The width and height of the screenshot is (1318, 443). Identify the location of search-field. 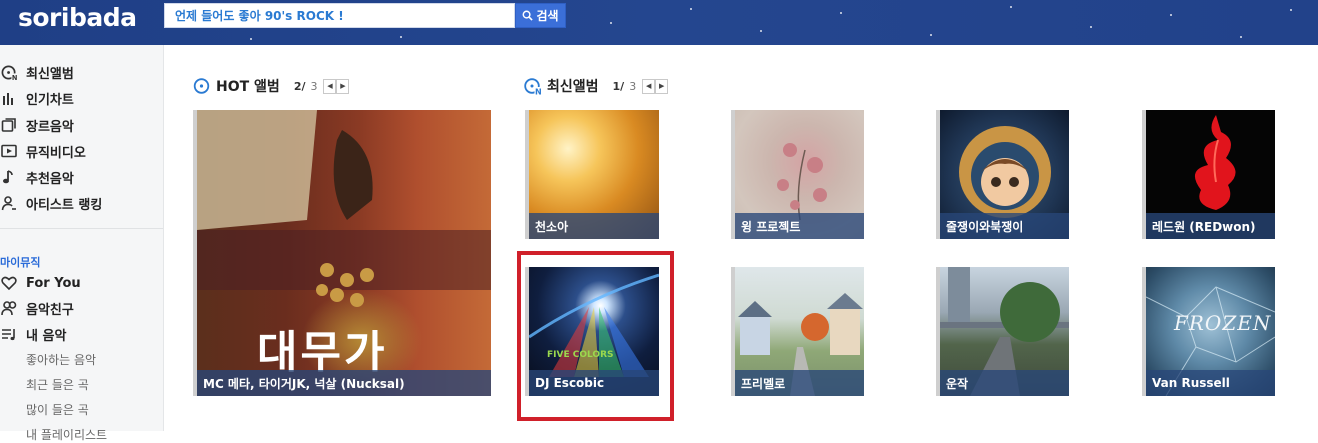
(339, 15).